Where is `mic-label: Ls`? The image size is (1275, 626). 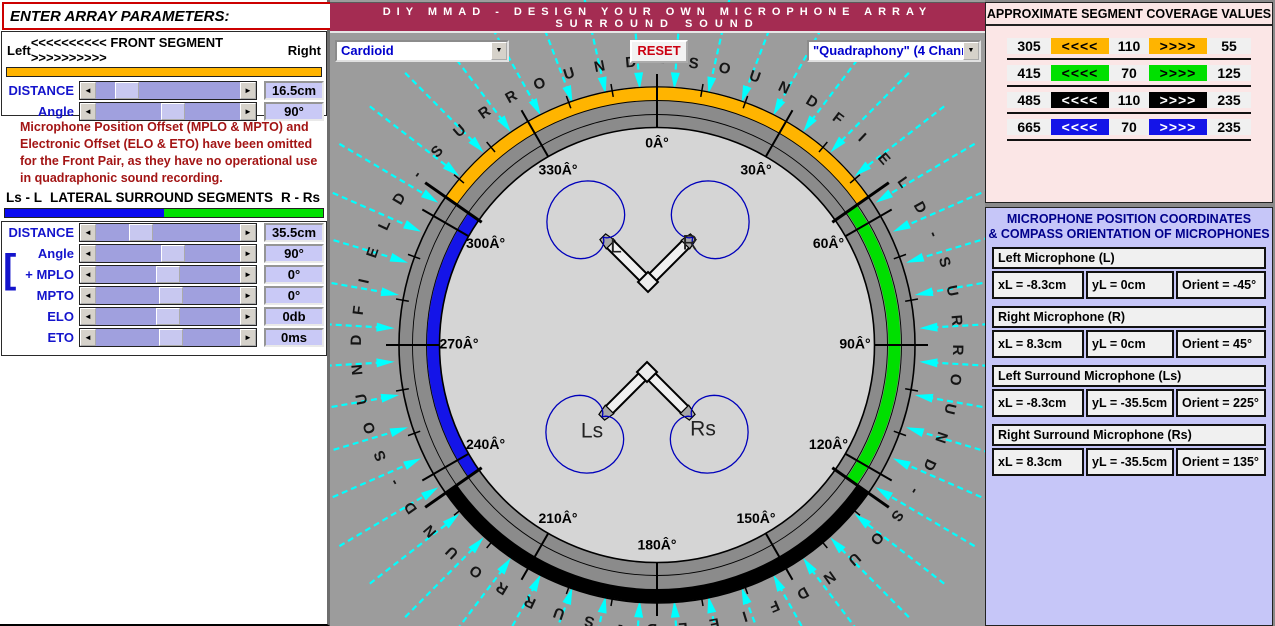
mic-label: Ls is located at coordinates (592, 431).